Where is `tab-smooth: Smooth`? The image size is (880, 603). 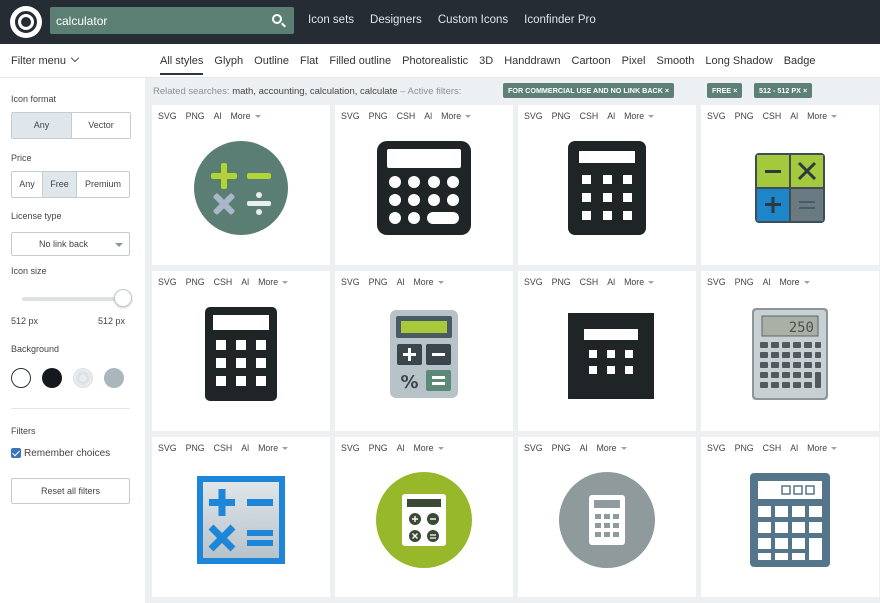
tab-smooth: Smooth is located at coordinates (675, 65).